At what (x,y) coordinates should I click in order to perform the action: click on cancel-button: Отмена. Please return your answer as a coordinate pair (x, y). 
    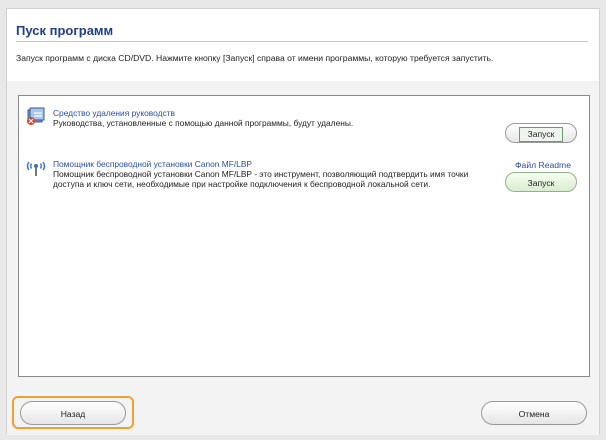
    Looking at the image, I should click on (534, 413).